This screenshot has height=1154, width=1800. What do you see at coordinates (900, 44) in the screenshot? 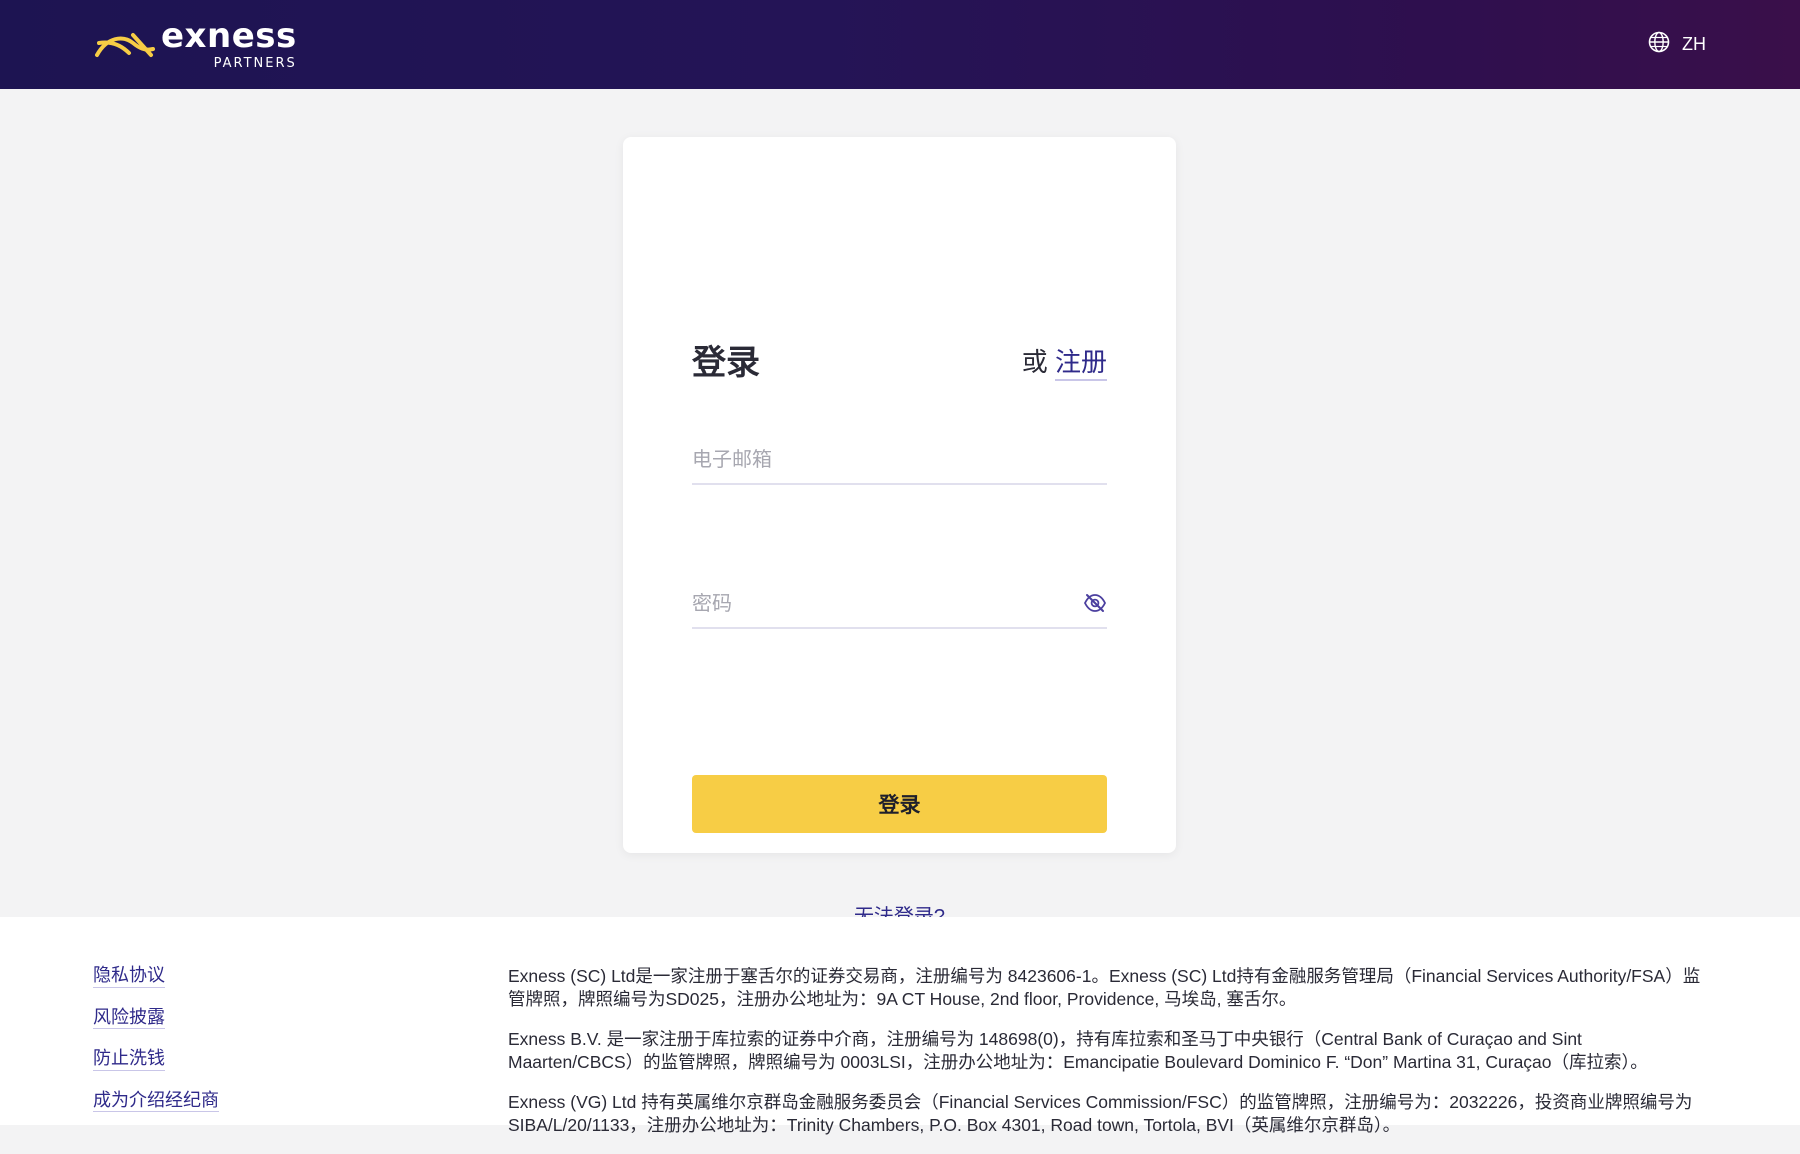
I see `top-header: exness PARTNERS ZH` at bounding box center [900, 44].